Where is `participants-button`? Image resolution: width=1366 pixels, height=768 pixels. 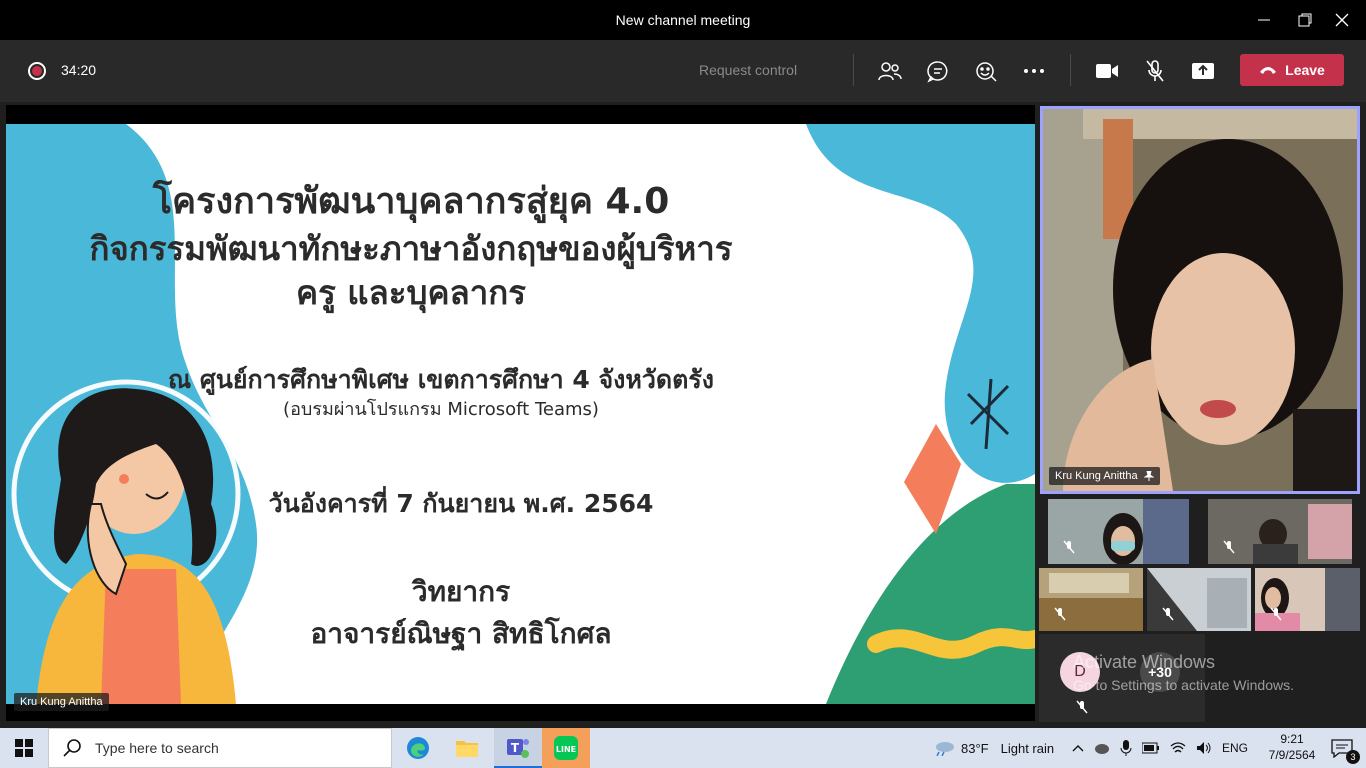
participants-button is located at coordinates (890, 71).